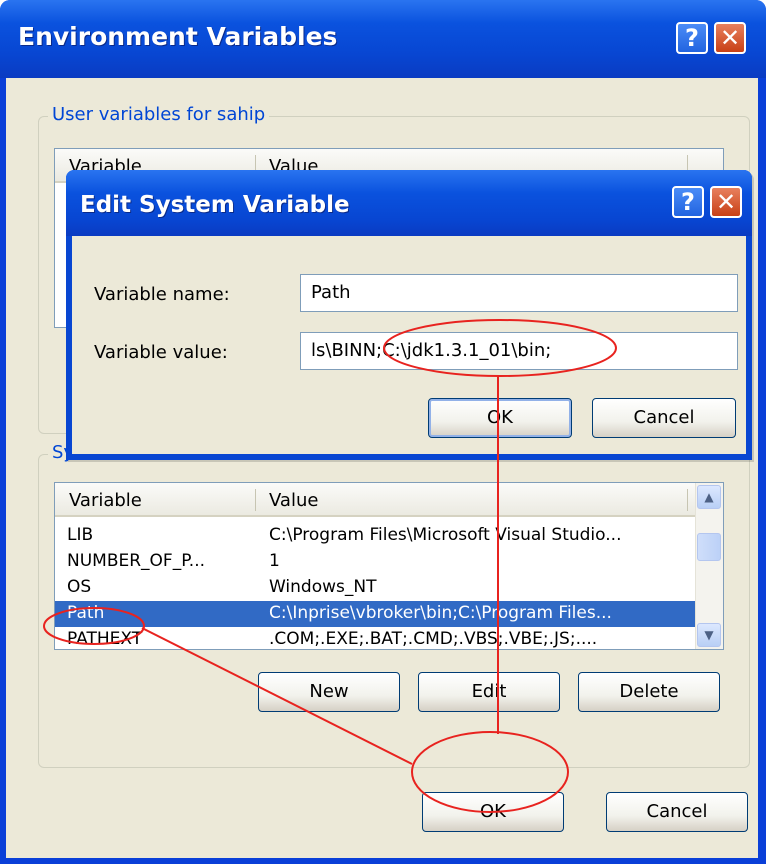  What do you see at coordinates (105, 500) in the screenshot?
I see `column-header-variable: Variable` at bounding box center [105, 500].